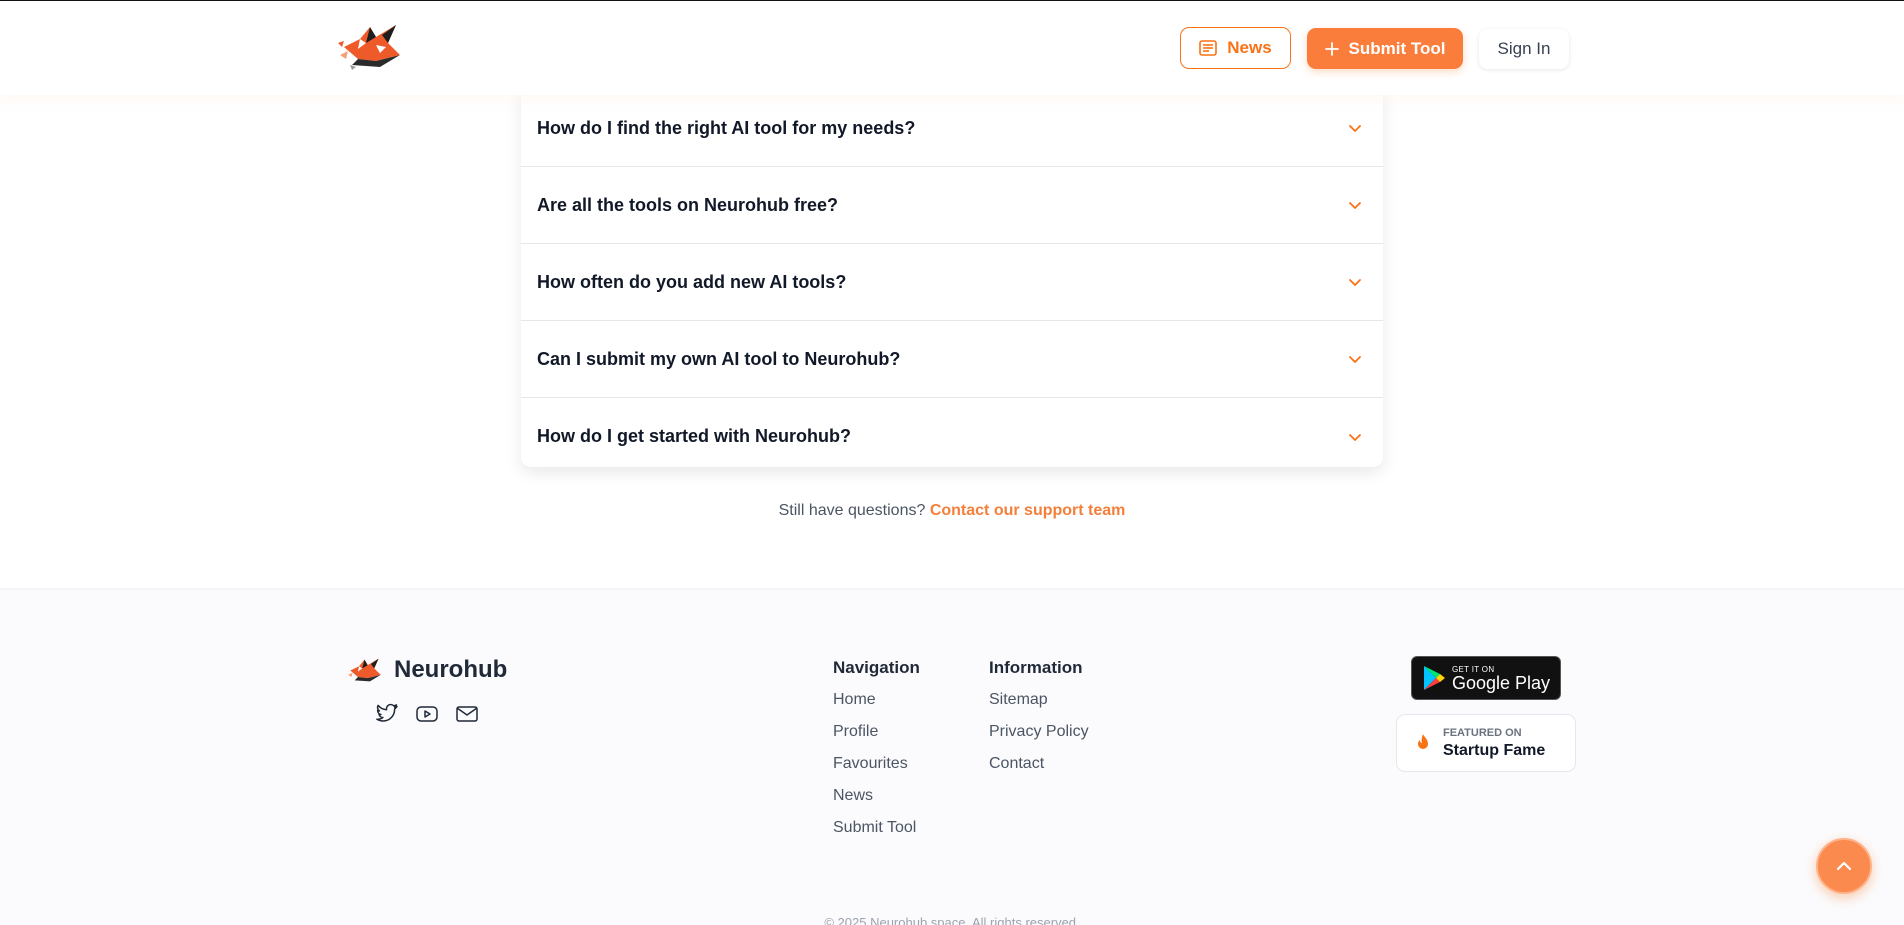 Image resolution: width=1904 pixels, height=925 pixels. What do you see at coordinates (876, 834) in the screenshot?
I see `footer-link-submit-tool: Submit Tool` at bounding box center [876, 834].